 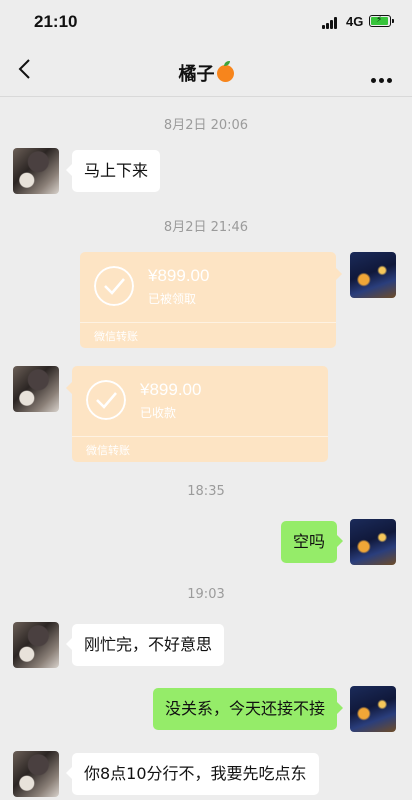 I want to click on timestamp: 8月2日 20:06, so click(x=206, y=125).